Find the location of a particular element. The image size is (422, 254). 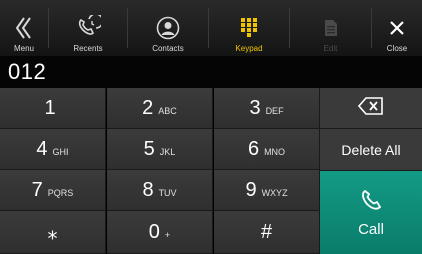

key-6: 6 MNO is located at coordinates (267, 149).